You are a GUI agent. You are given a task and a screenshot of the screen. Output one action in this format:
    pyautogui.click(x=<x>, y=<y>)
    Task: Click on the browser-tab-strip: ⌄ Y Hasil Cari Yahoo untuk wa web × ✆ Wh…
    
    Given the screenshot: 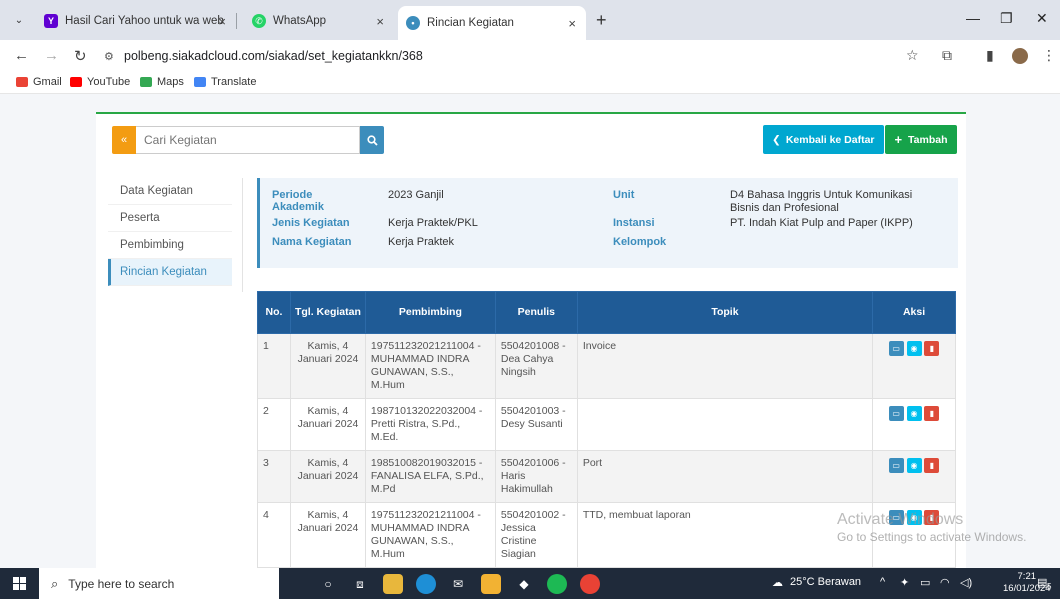 What is the action you would take?
    pyautogui.click(x=530, y=20)
    